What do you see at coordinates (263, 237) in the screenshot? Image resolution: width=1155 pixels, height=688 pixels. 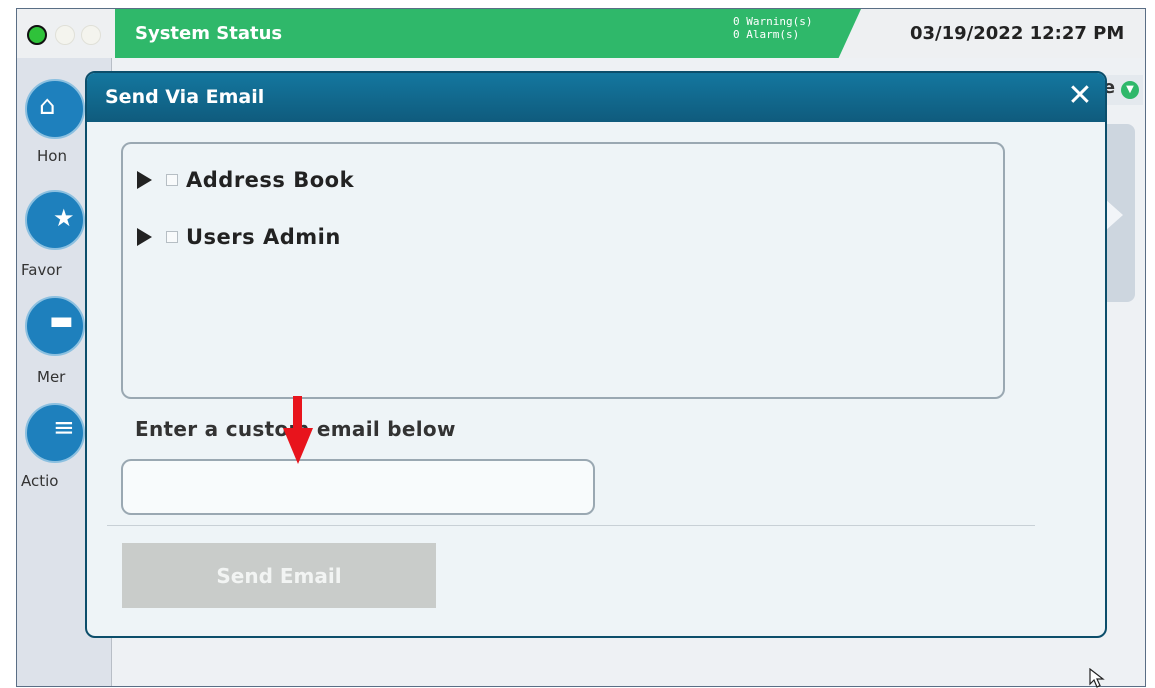 I see `tree-item-label: Users Admin` at bounding box center [263, 237].